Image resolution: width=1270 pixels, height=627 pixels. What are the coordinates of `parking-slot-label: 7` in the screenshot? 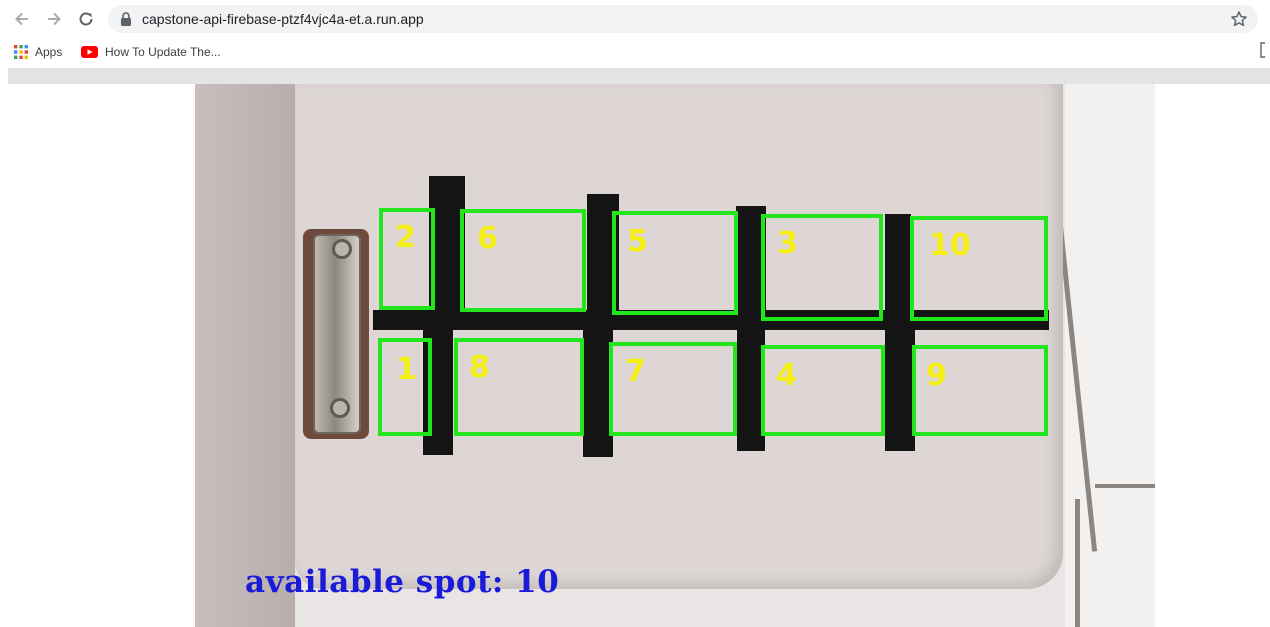 It's located at (635, 371).